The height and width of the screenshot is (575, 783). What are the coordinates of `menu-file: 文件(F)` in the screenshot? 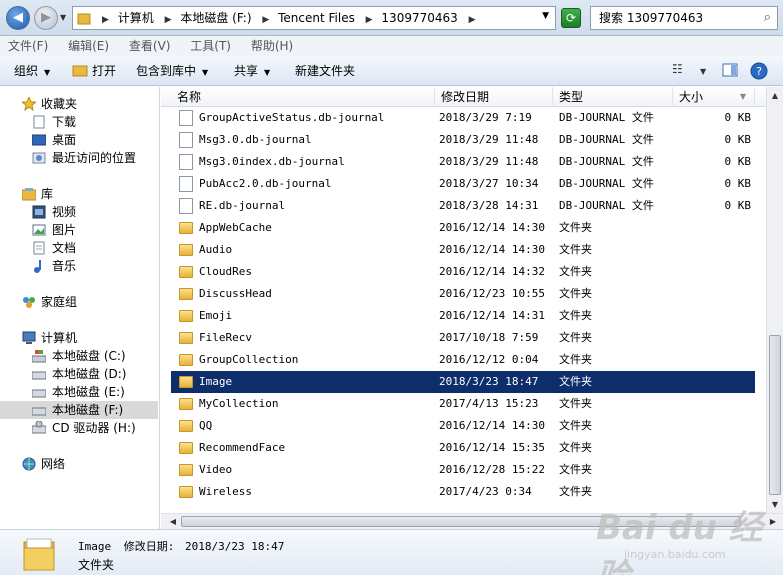 It's located at (28, 46).